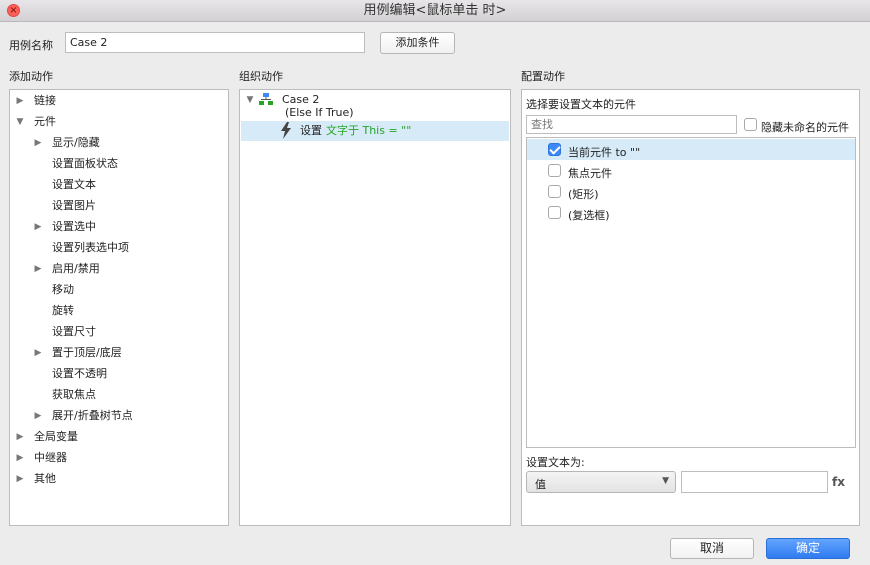 The width and height of the screenshot is (870, 565). I want to click on select-widget-label: 选择要设置文本的元件, so click(581, 104).